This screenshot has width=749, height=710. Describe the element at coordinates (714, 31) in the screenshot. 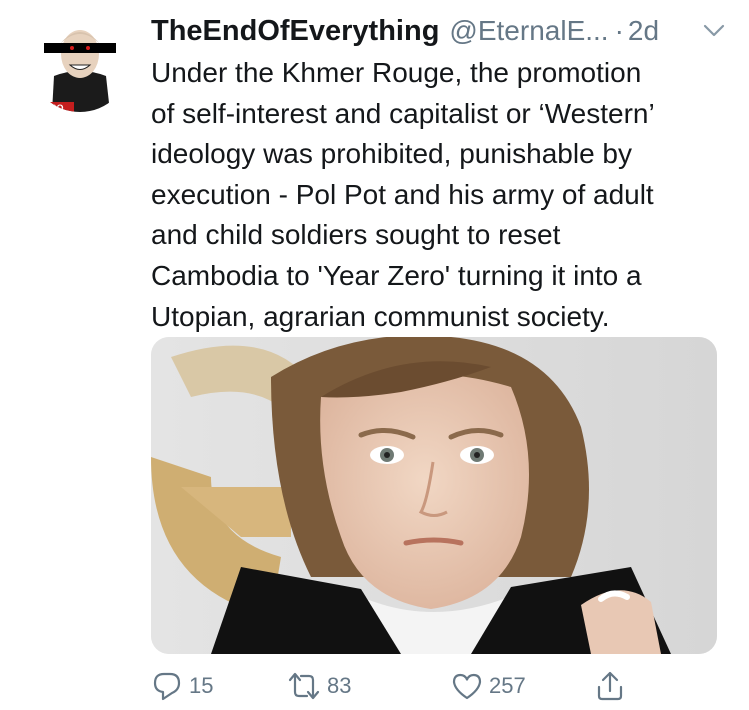

I see `chevron-down-icon` at that location.